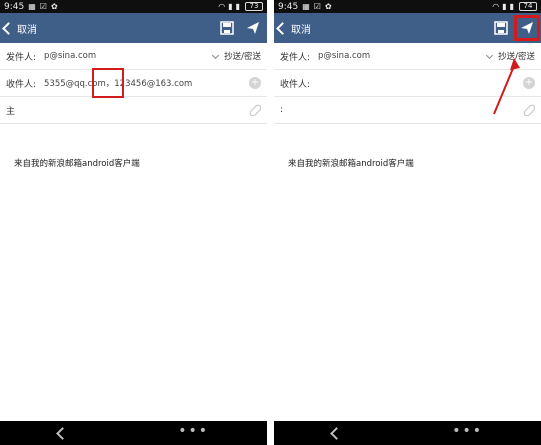  Describe the element at coordinates (108, 83) in the screenshot. I see `recipient-separator-highlight` at that location.